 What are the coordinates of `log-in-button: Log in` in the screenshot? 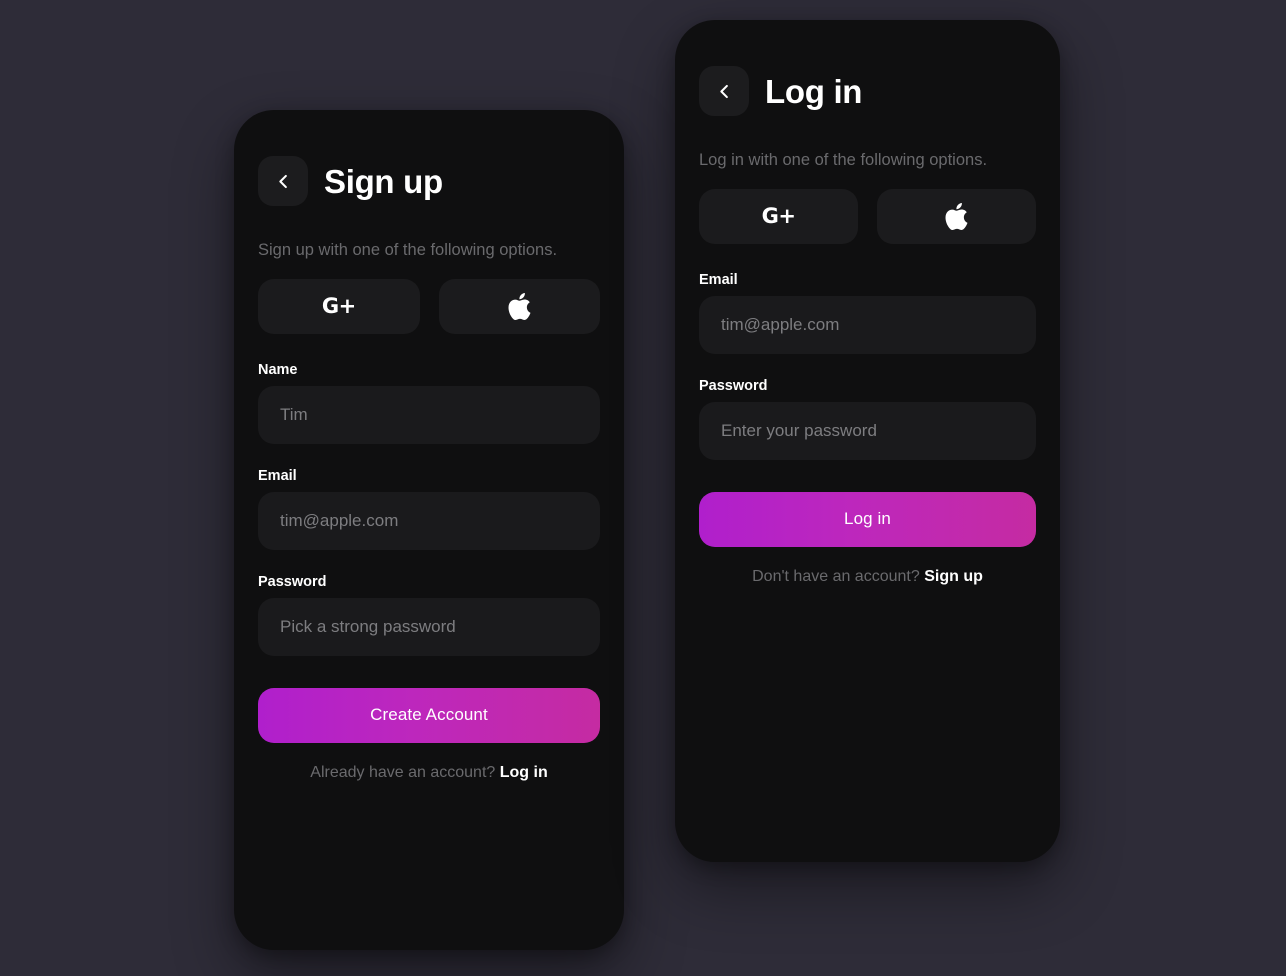 It's located at (867, 519).